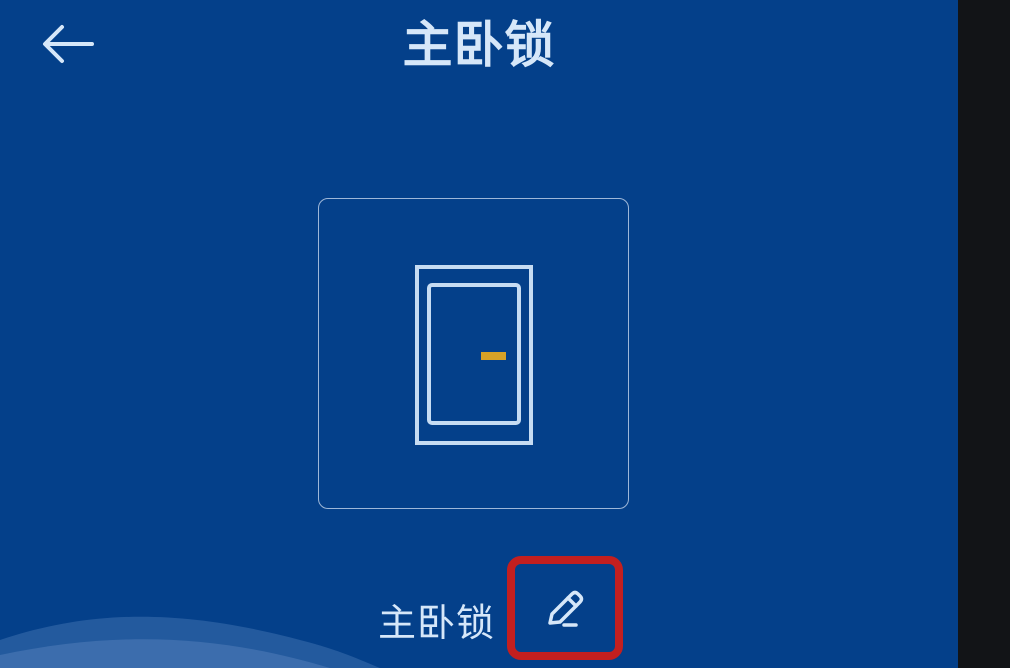 This screenshot has height=668, width=1010. I want to click on page-title: 主卧锁, so click(479, 45).